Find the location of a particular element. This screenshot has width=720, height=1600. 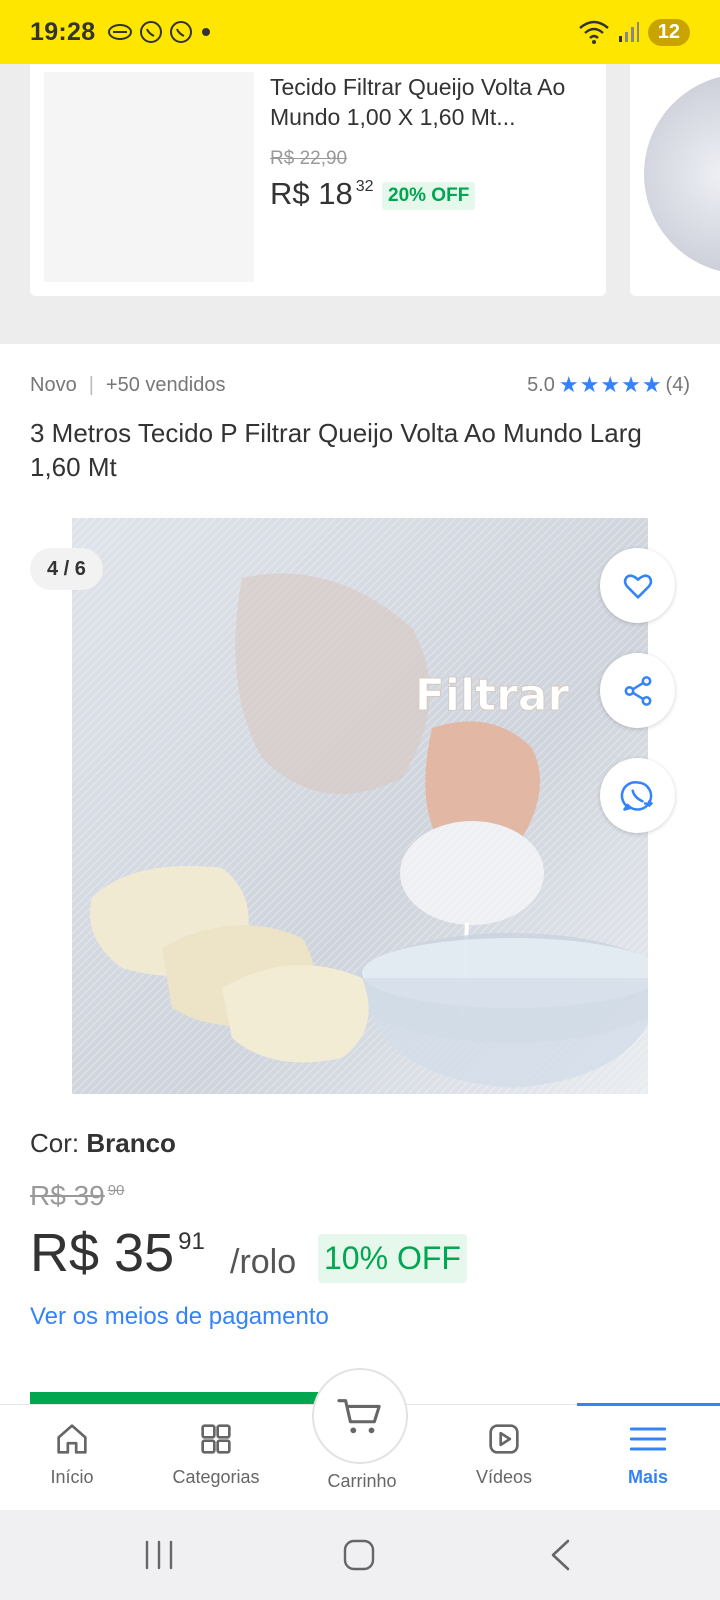

condition-label: Novo is located at coordinates (53, 384).